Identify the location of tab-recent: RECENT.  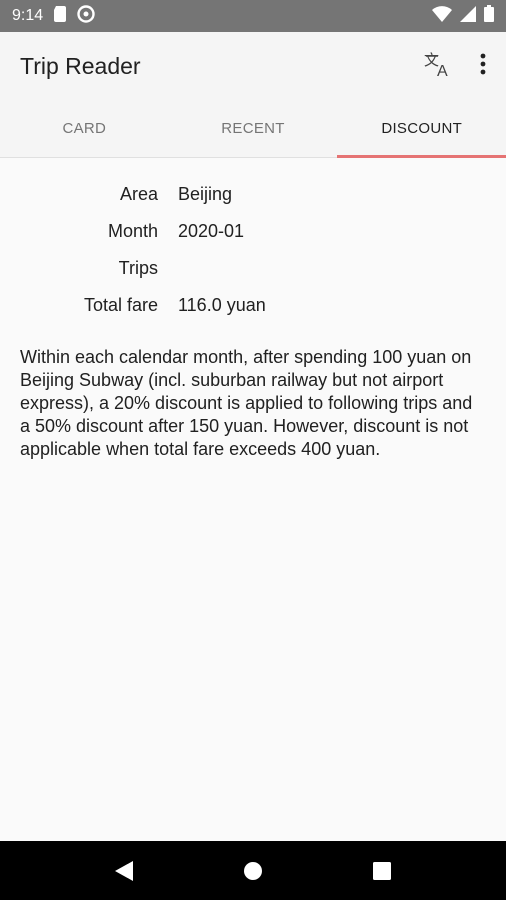
(253, 128).